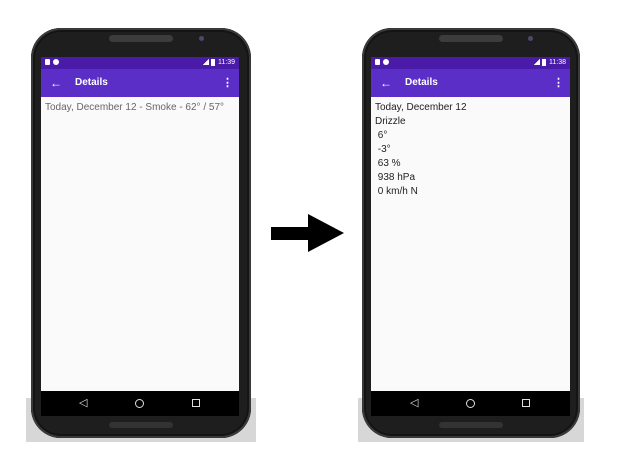 This screenshot has height=452, width=623. Describe the element at coordinates (326, 233) in the screenshot. I see `transition-arrow-head` at that location.